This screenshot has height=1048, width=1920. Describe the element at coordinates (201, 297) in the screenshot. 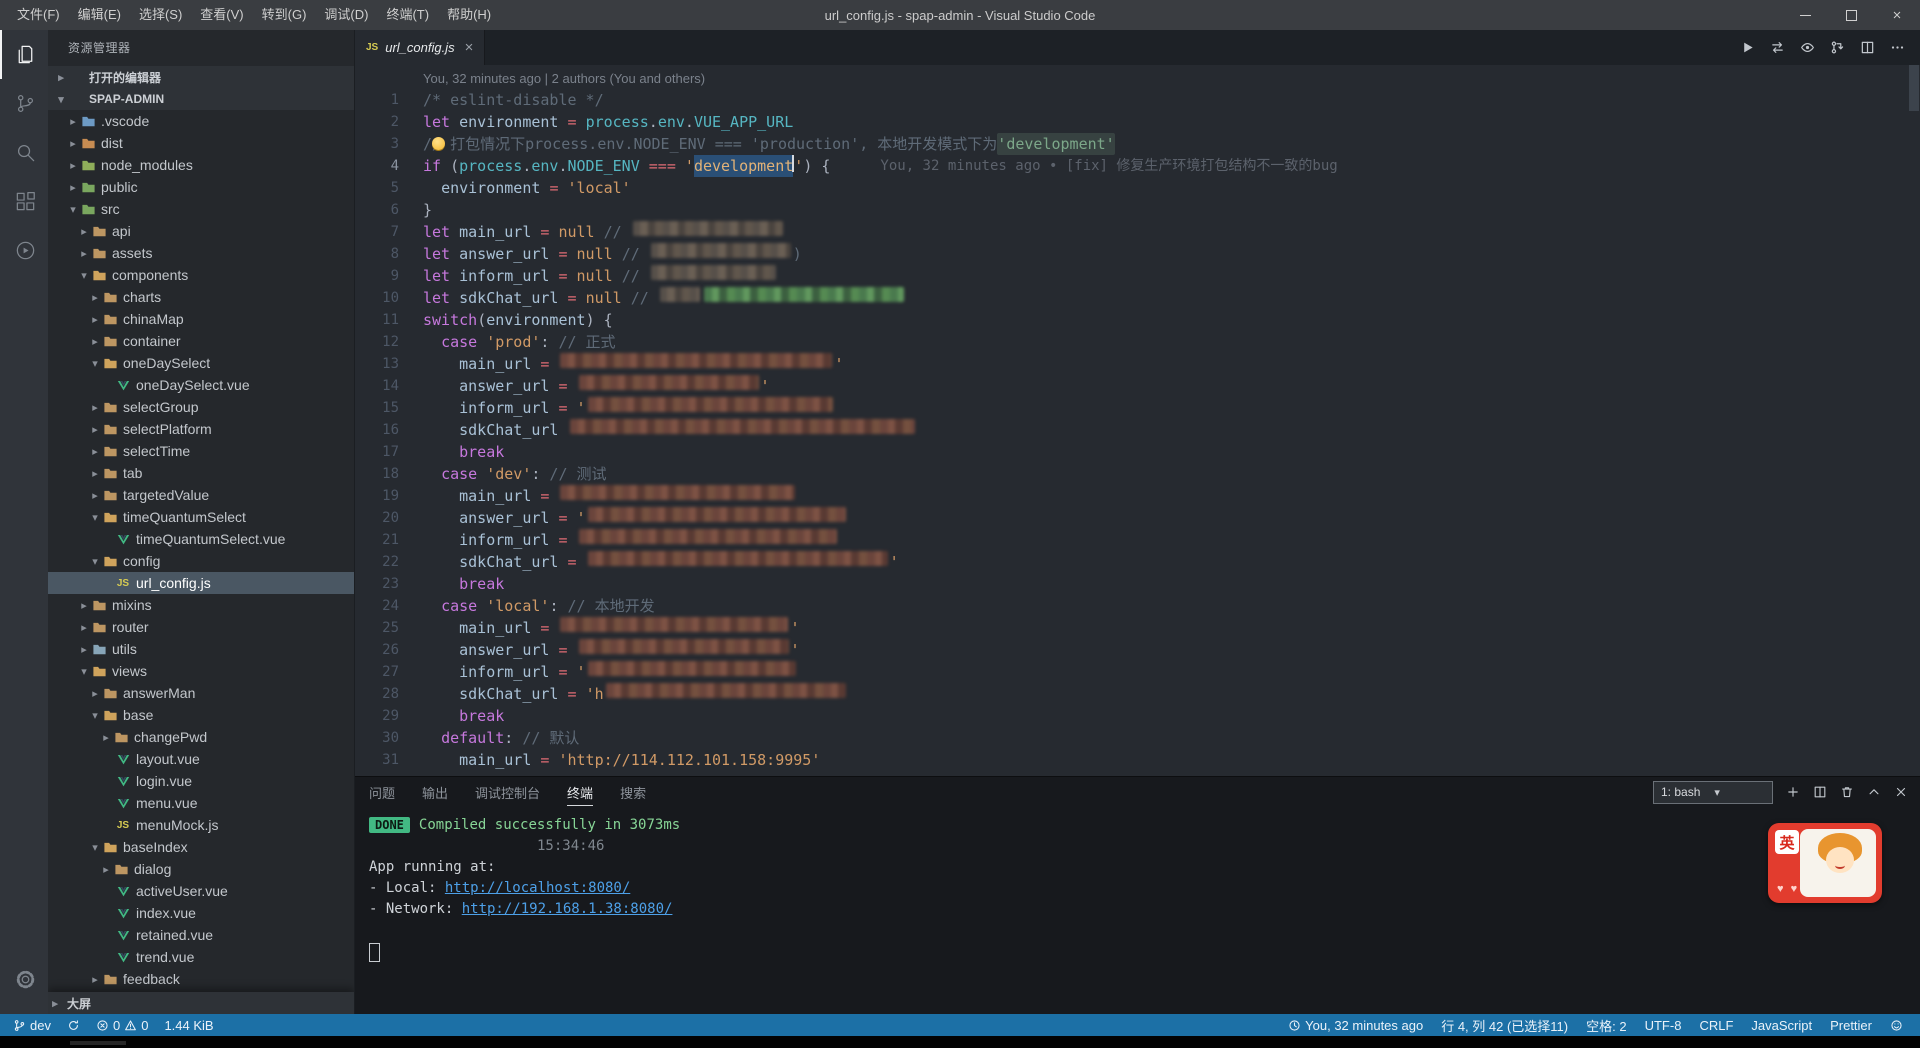

I see `tree-item: ▸ charts` at that location.